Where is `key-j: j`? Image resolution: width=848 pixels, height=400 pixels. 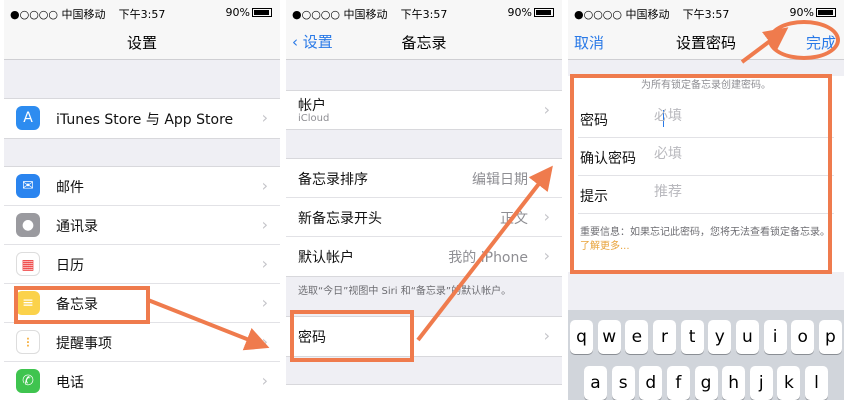 key-j: j is located at coordinates (761, 383).